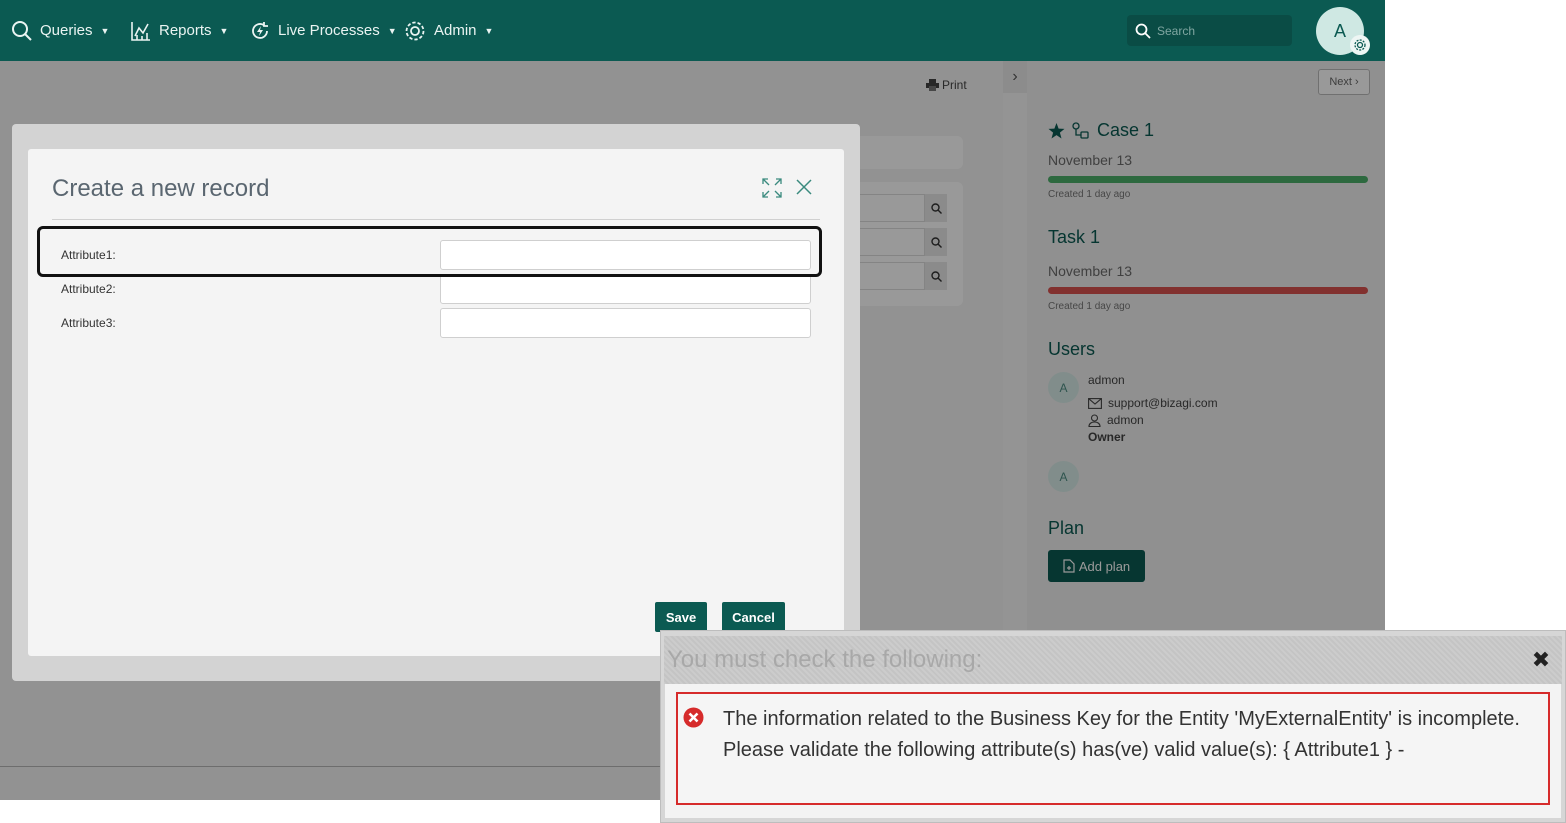 The width and height of the screenshot is (1566, 823). I want to click on validation-dialog-title: You must check the following:, so click(825, 659).